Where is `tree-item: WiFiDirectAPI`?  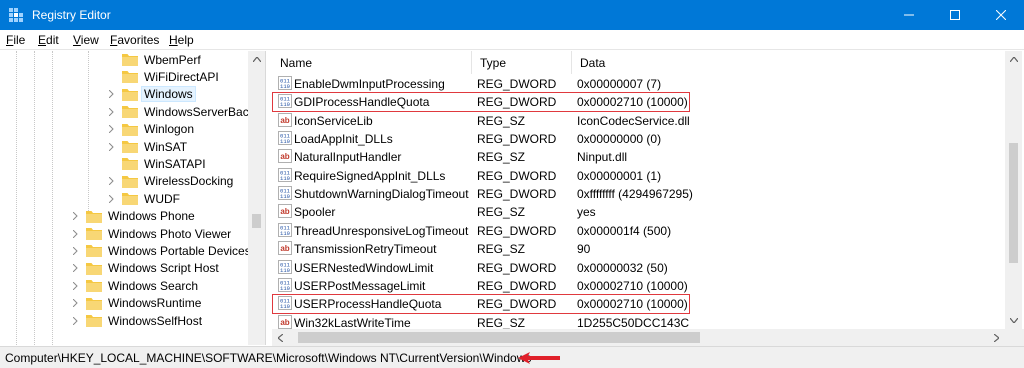
tree-item: WiFiDirectAPI is located at coordinates (163, 76).